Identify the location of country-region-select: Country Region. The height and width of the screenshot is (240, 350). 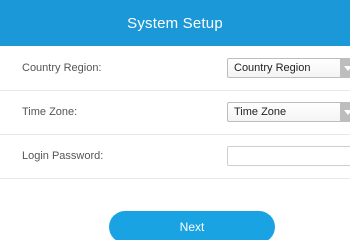
(288, 68).